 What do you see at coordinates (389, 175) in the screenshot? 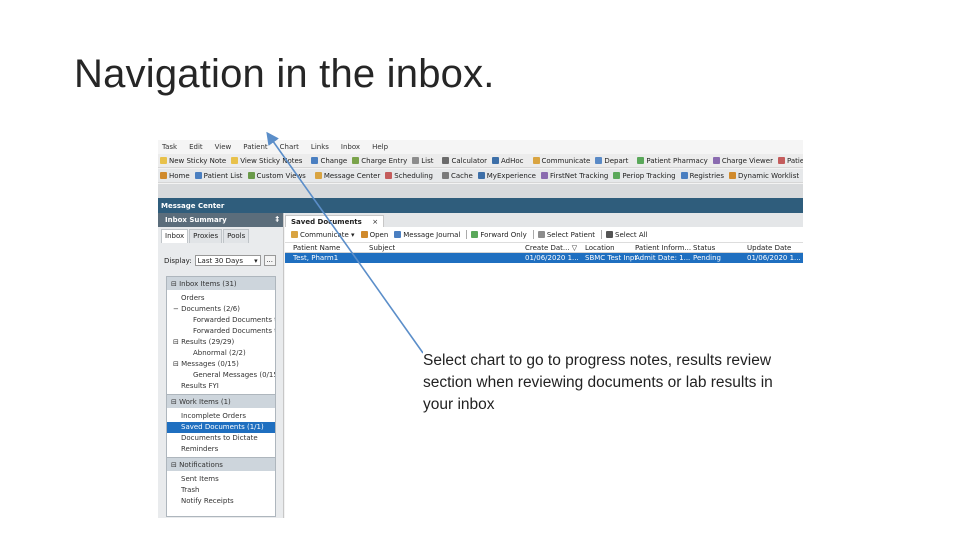
I see `scheduling-icon` at bounding box center [389, 175].